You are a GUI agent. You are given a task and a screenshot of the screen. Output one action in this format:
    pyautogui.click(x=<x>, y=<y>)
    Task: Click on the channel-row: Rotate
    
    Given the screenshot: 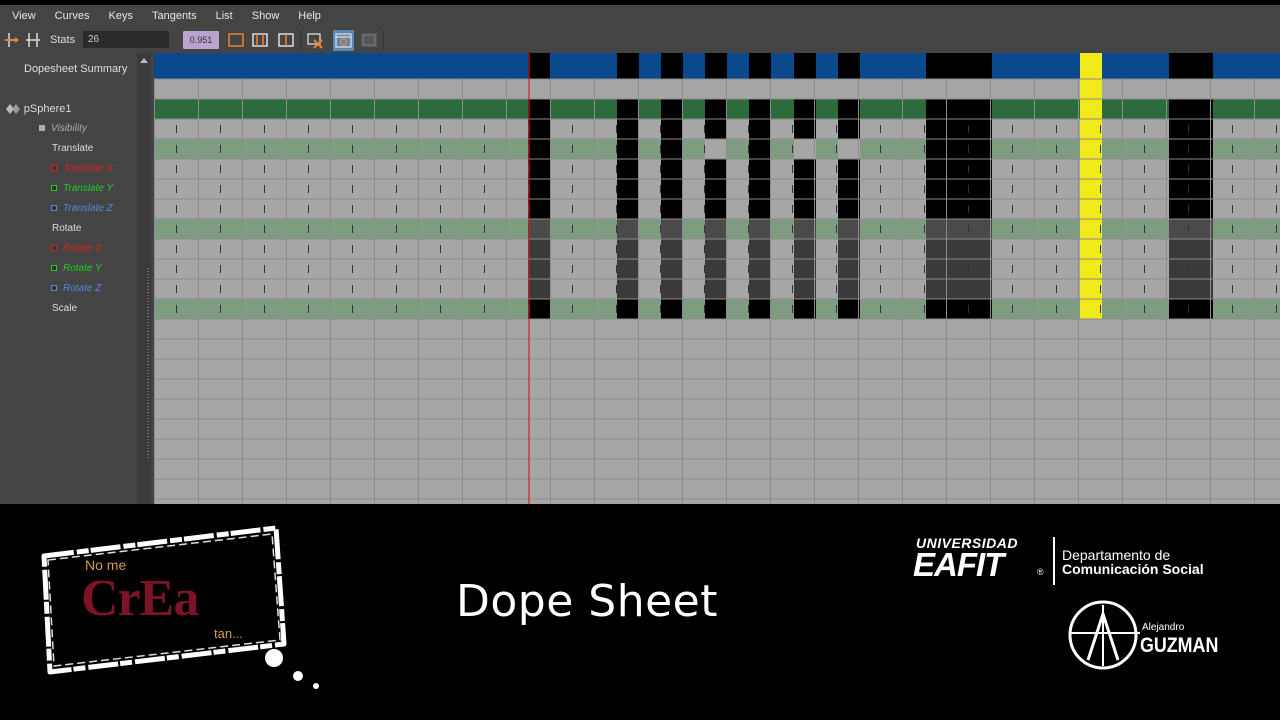 What is the action you would take?
    pyautogui.click(x=66, y=229)
    